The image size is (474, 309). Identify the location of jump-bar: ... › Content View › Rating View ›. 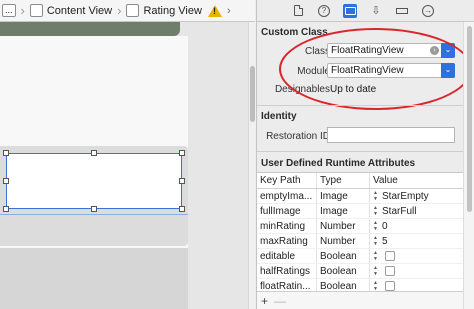
(127, 11).